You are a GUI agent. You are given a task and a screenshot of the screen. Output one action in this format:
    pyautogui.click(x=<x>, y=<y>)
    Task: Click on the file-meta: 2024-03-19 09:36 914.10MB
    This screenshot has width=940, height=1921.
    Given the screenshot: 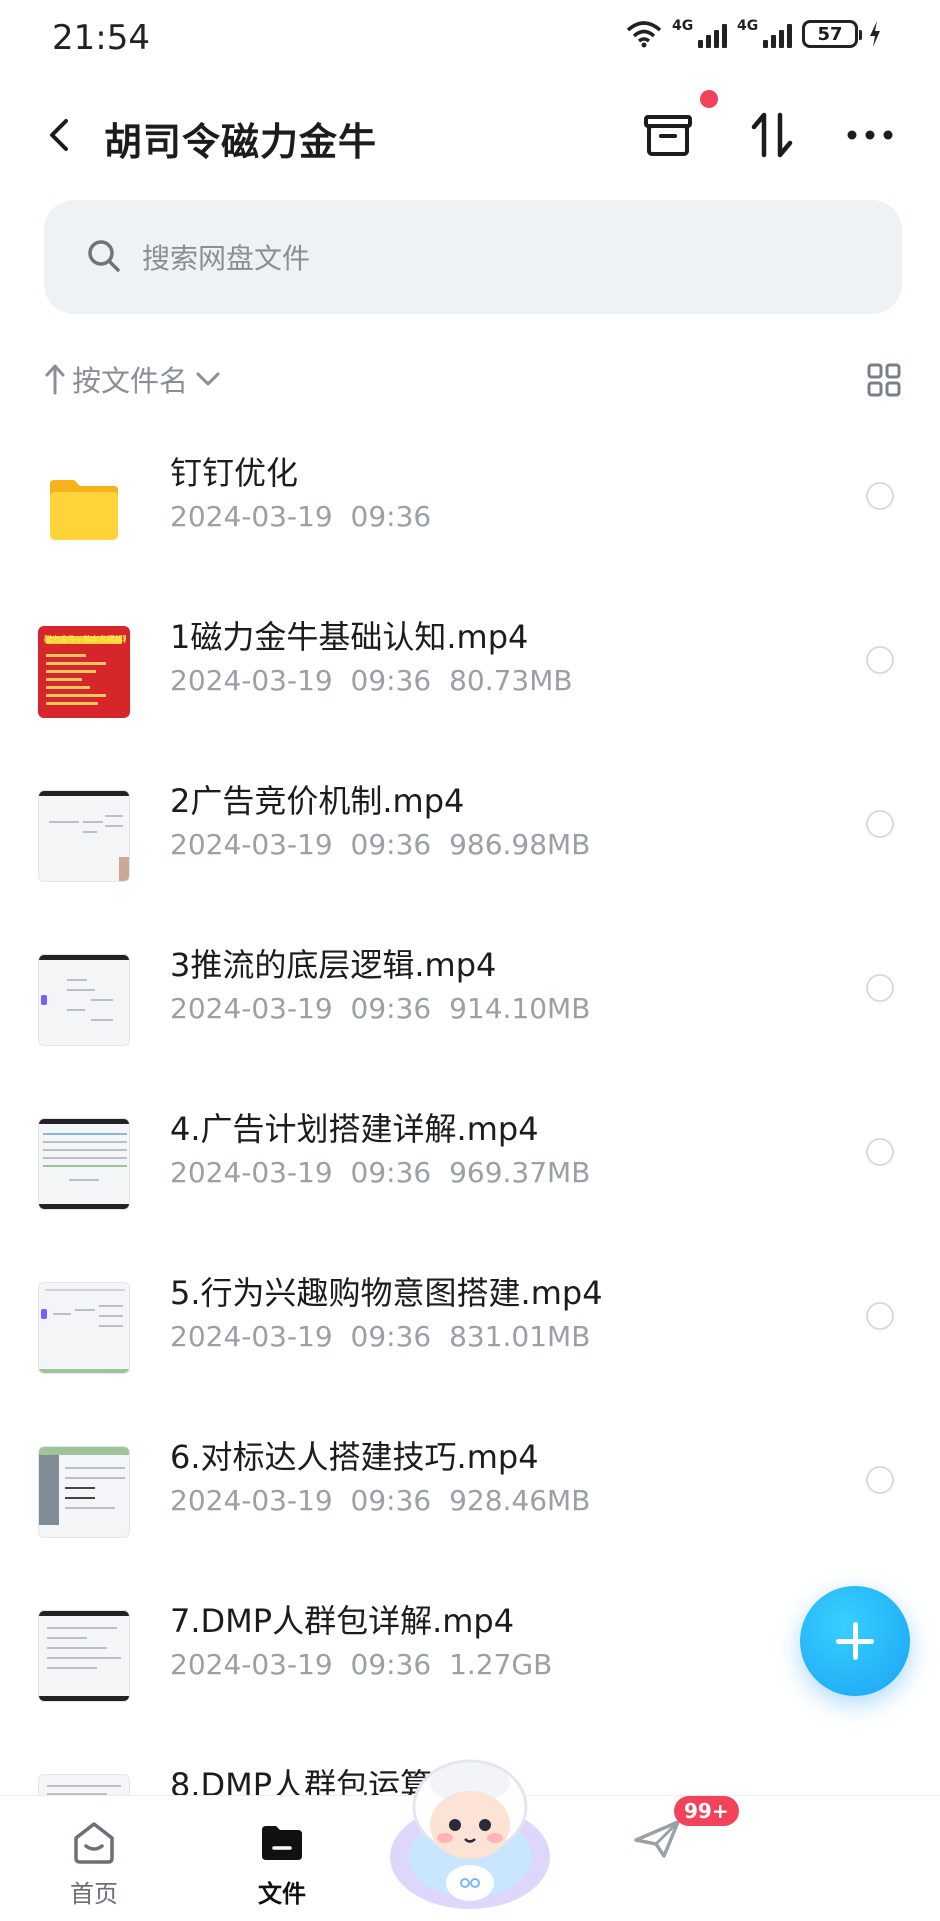 What is the action you would take?
    pyautogui.click(x=380, y=1008)
    